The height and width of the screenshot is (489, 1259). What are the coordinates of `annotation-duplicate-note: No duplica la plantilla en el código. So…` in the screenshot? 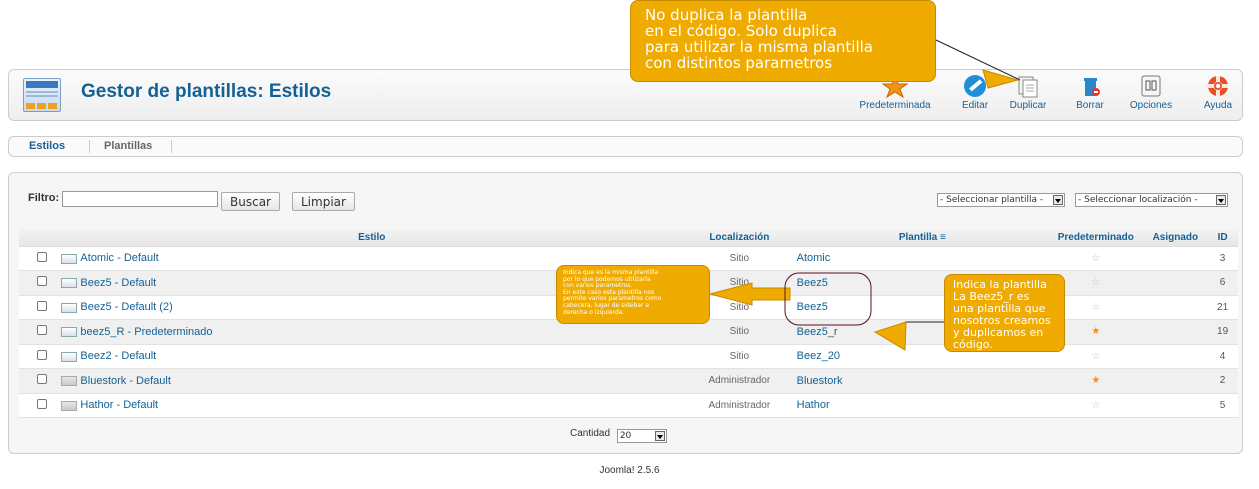 It's located at (783, 41).